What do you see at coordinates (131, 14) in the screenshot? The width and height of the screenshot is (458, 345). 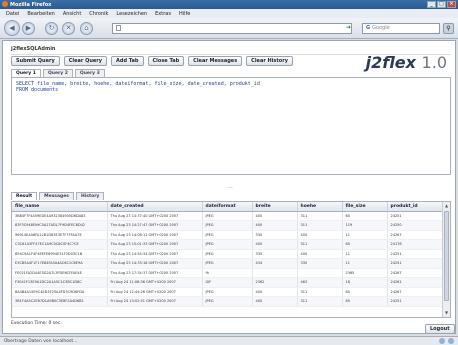 I see `menu-lesezeichen: Lesezeichen` at bounding box center [131, 14].